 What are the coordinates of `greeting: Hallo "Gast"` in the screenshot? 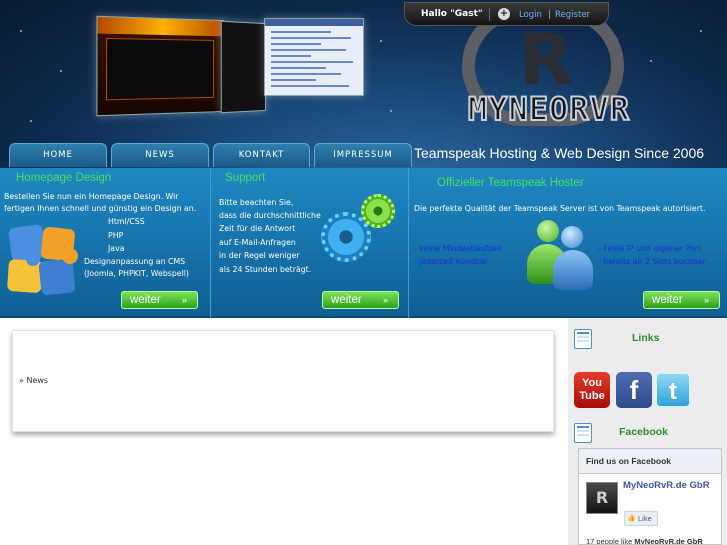 It's located at (452, 14).